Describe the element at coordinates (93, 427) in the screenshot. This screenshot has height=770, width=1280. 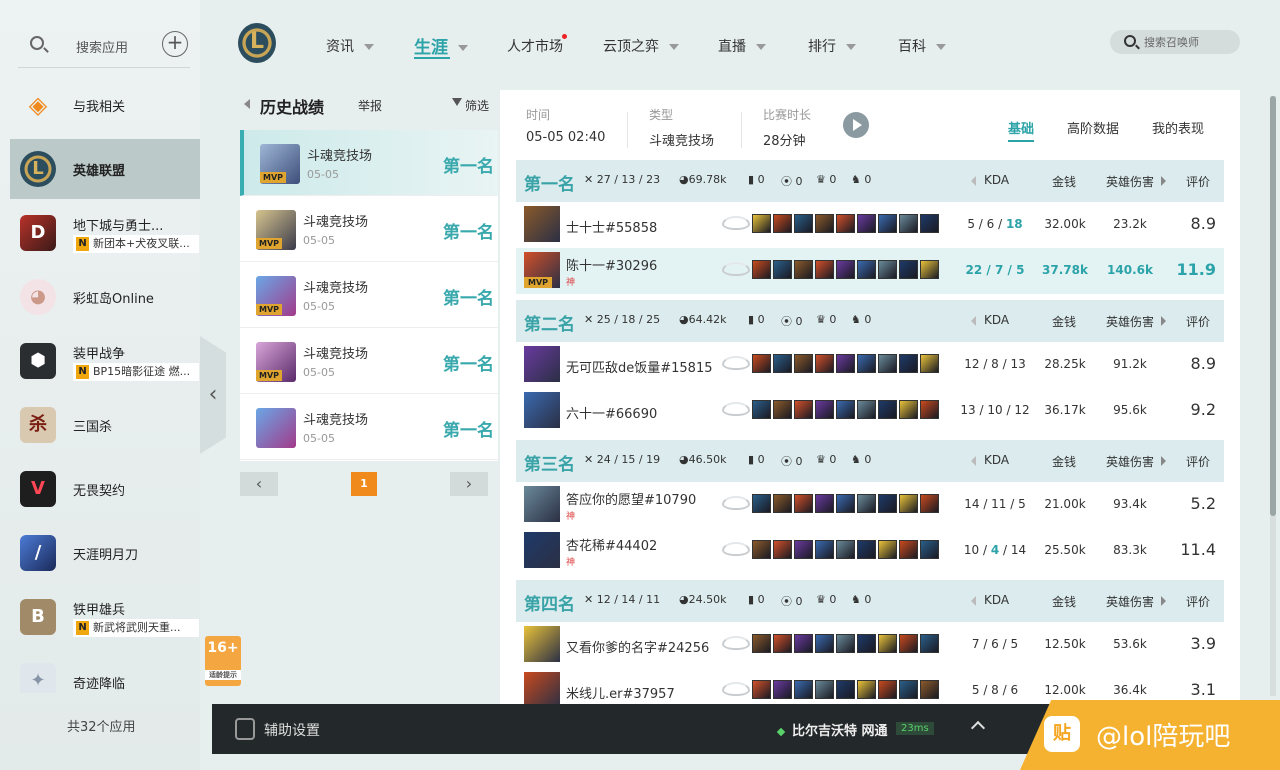
I see `sidebar-item-label: 三国杀` at that location.